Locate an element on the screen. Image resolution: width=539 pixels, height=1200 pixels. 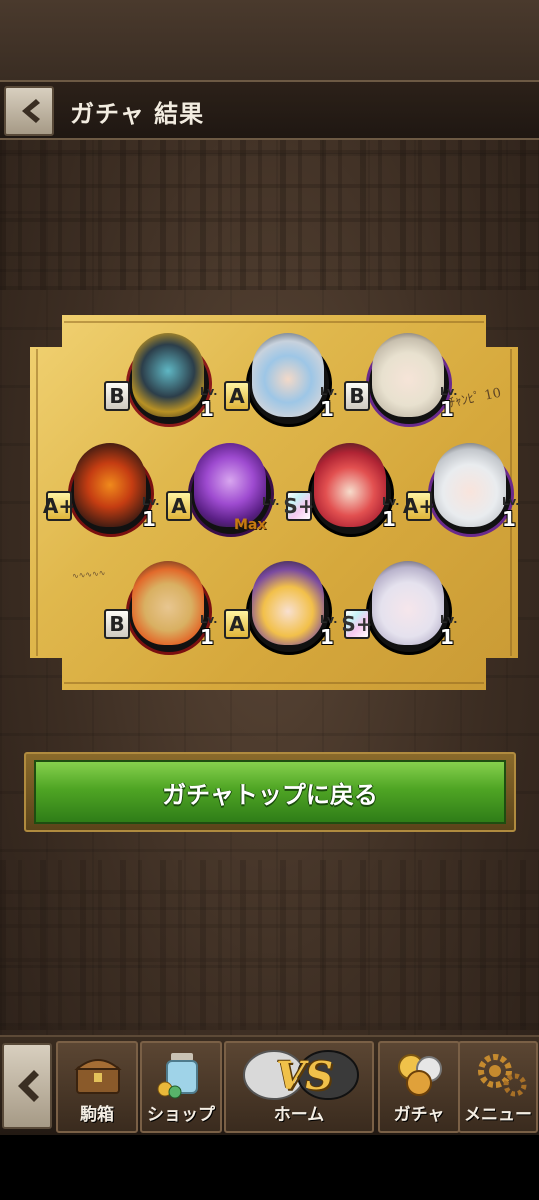
nav-label-gacha: ガチャ is located at coordinates (419, 1115).